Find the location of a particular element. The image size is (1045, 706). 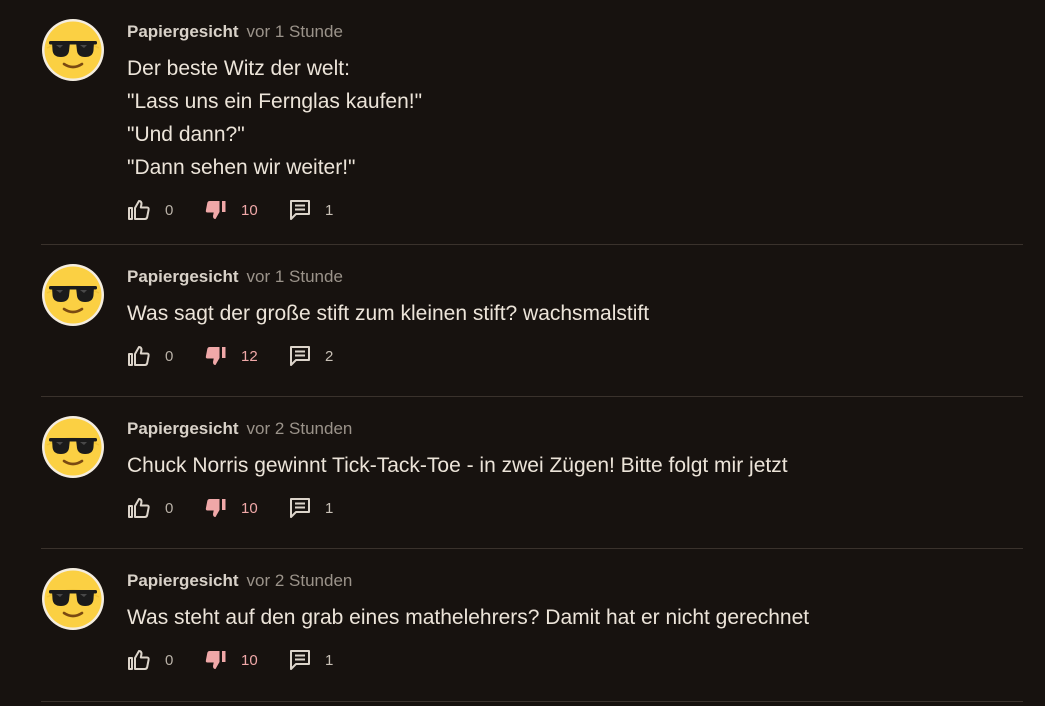

comment-line: "Und dann?" is located at coordinates (186, 134).